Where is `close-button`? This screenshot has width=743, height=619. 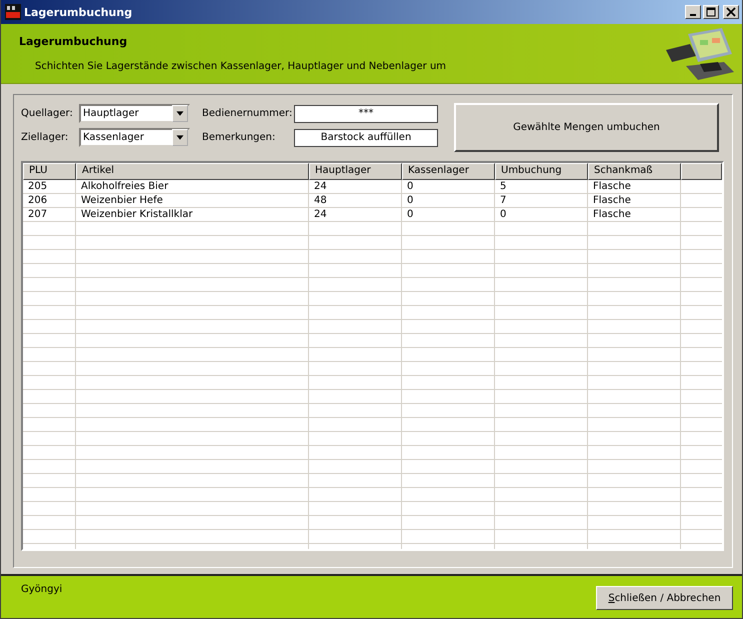 close-button is located at coordinates (731, 12).